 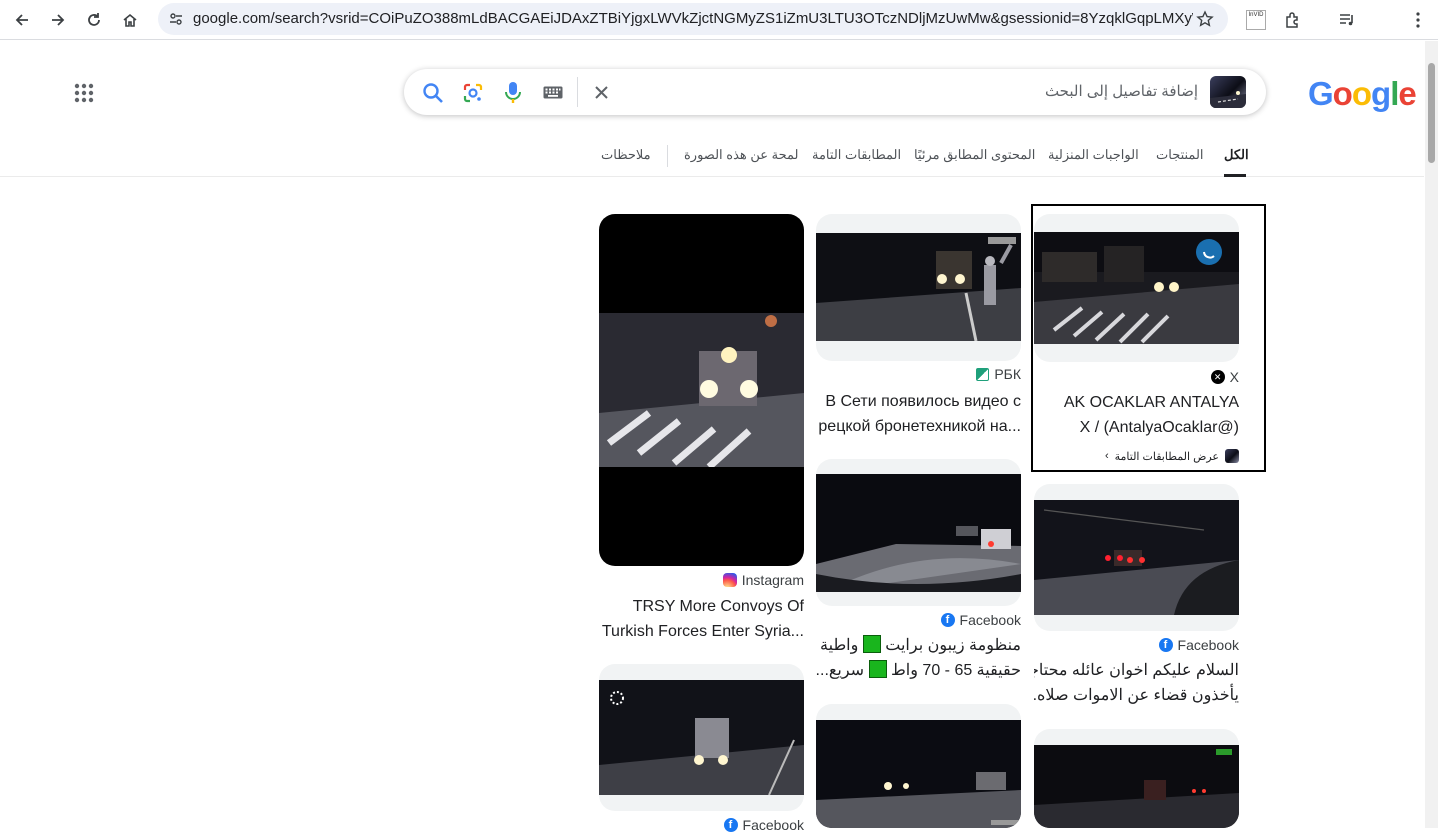 What do you see at coordinates (176, 19) in the screenshot?
I see `site-info-icon` at bounding box center [176, 19].